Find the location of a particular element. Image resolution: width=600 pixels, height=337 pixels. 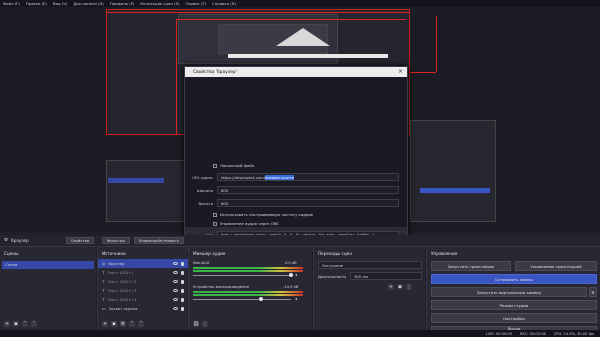

height-row: Высота 600 is located at coordinates (292, 203).